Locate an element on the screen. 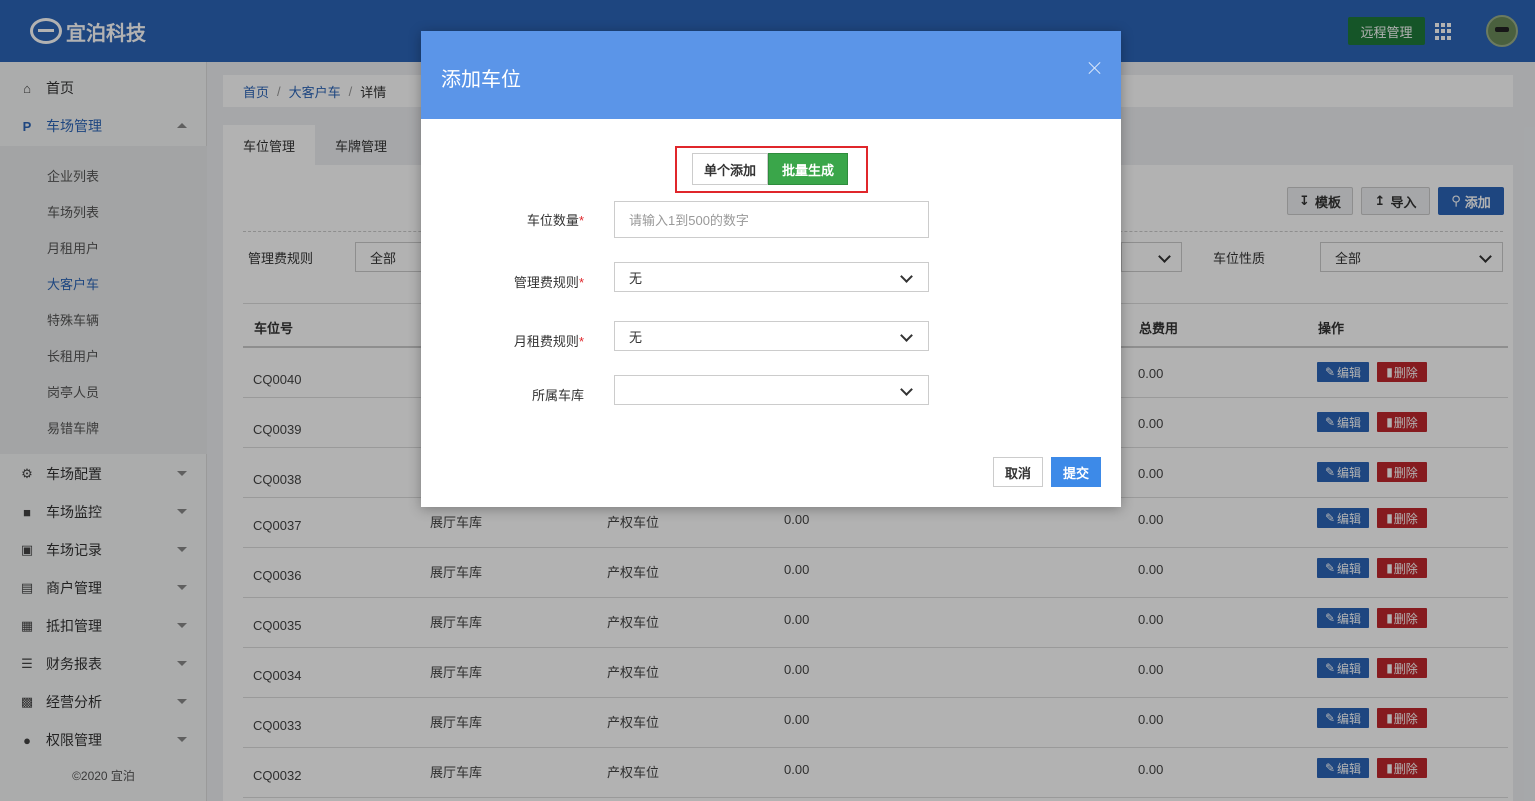  add-mode-toggle: 单个添加 批量生成 is located at coordinates (771, 169).